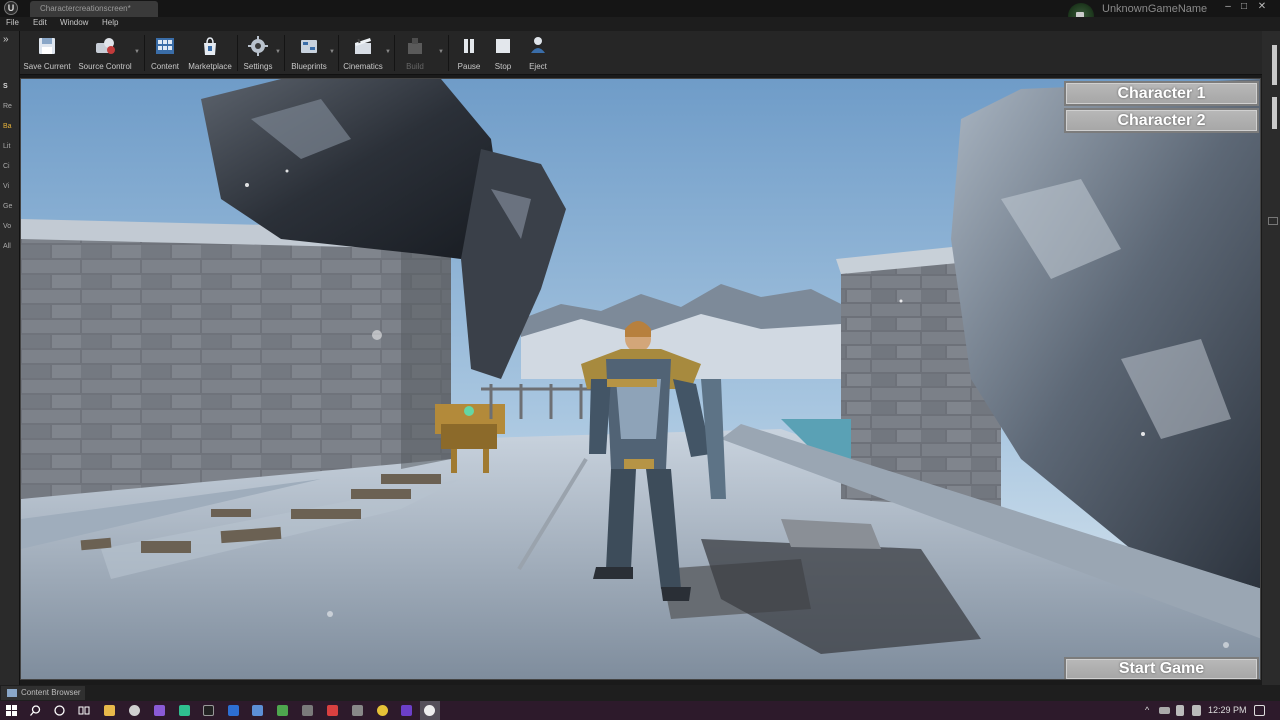 The height and width of the screenshot is (720, 1280). I want to click on build-button: Build, so click(415, 53).